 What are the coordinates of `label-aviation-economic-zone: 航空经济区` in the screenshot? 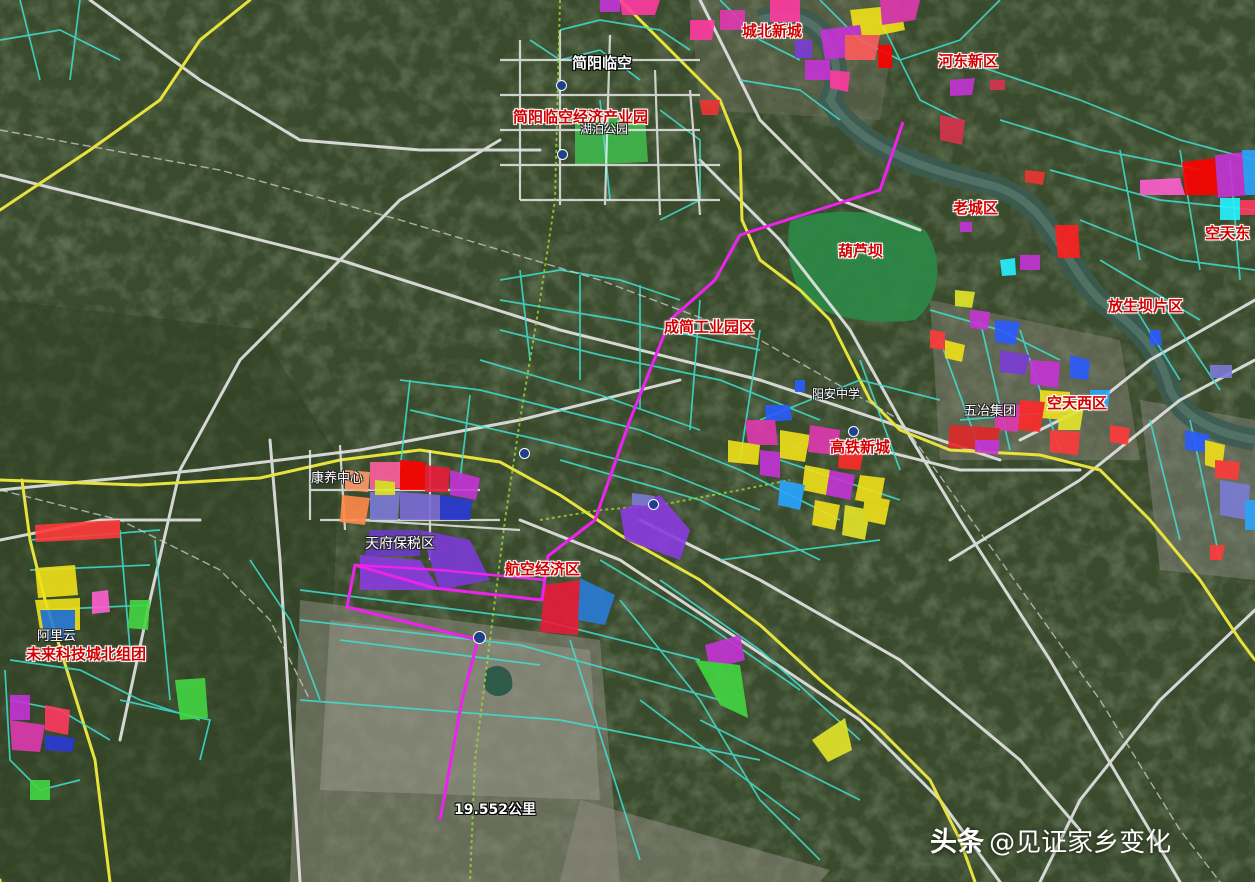 It's located at (542, 569).